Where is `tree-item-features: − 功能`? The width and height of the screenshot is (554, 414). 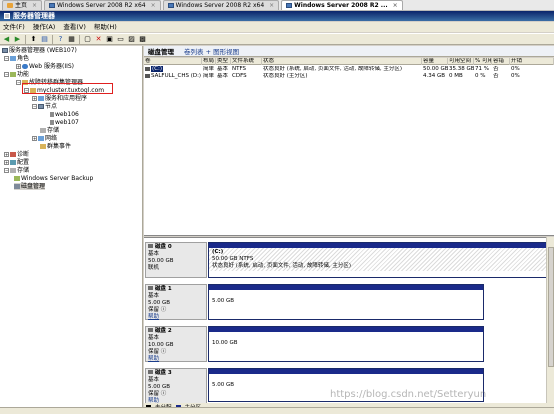 tree-item-features: − 功能 is located at coordinates (16, 74).